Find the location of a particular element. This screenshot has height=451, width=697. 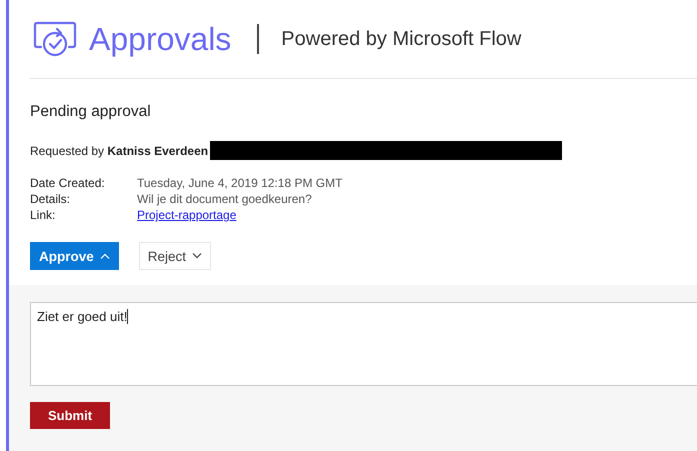

app-title: Approvals is located at coordinates (160, 39).